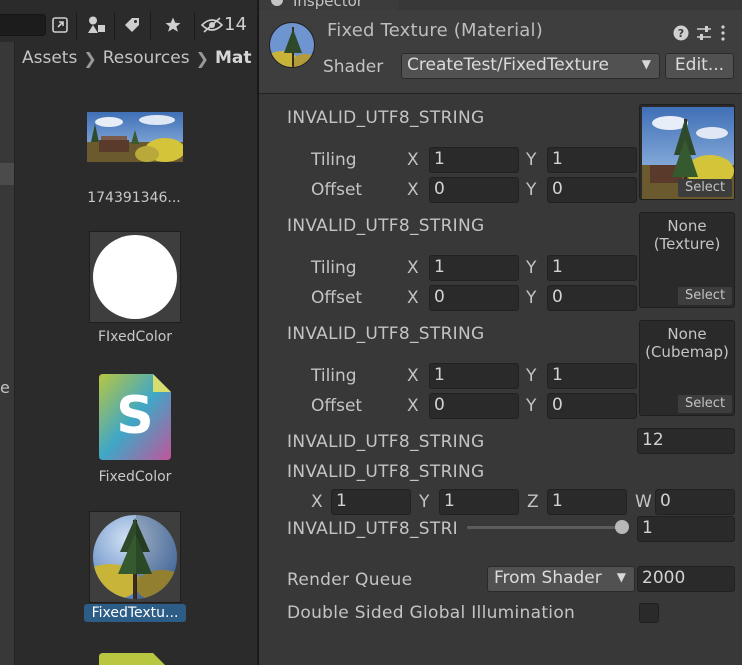 The image size is (742, 665). Describe the element at coordinates (687, 260) in the screenshot. I see `texture-slot-empty: None (Texture) Select` at that location.